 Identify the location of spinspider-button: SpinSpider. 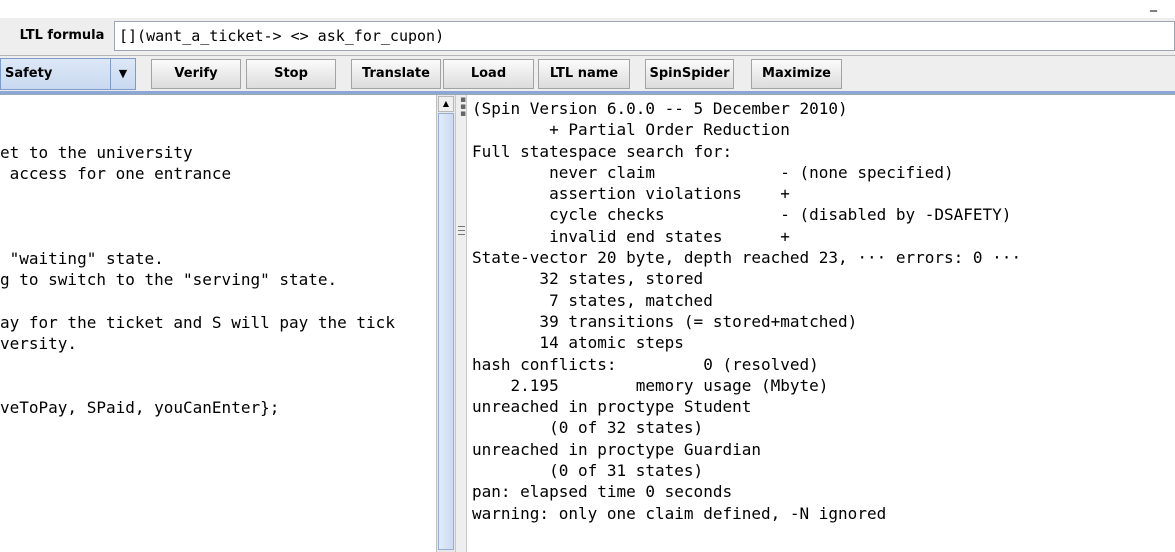
(689, 74).